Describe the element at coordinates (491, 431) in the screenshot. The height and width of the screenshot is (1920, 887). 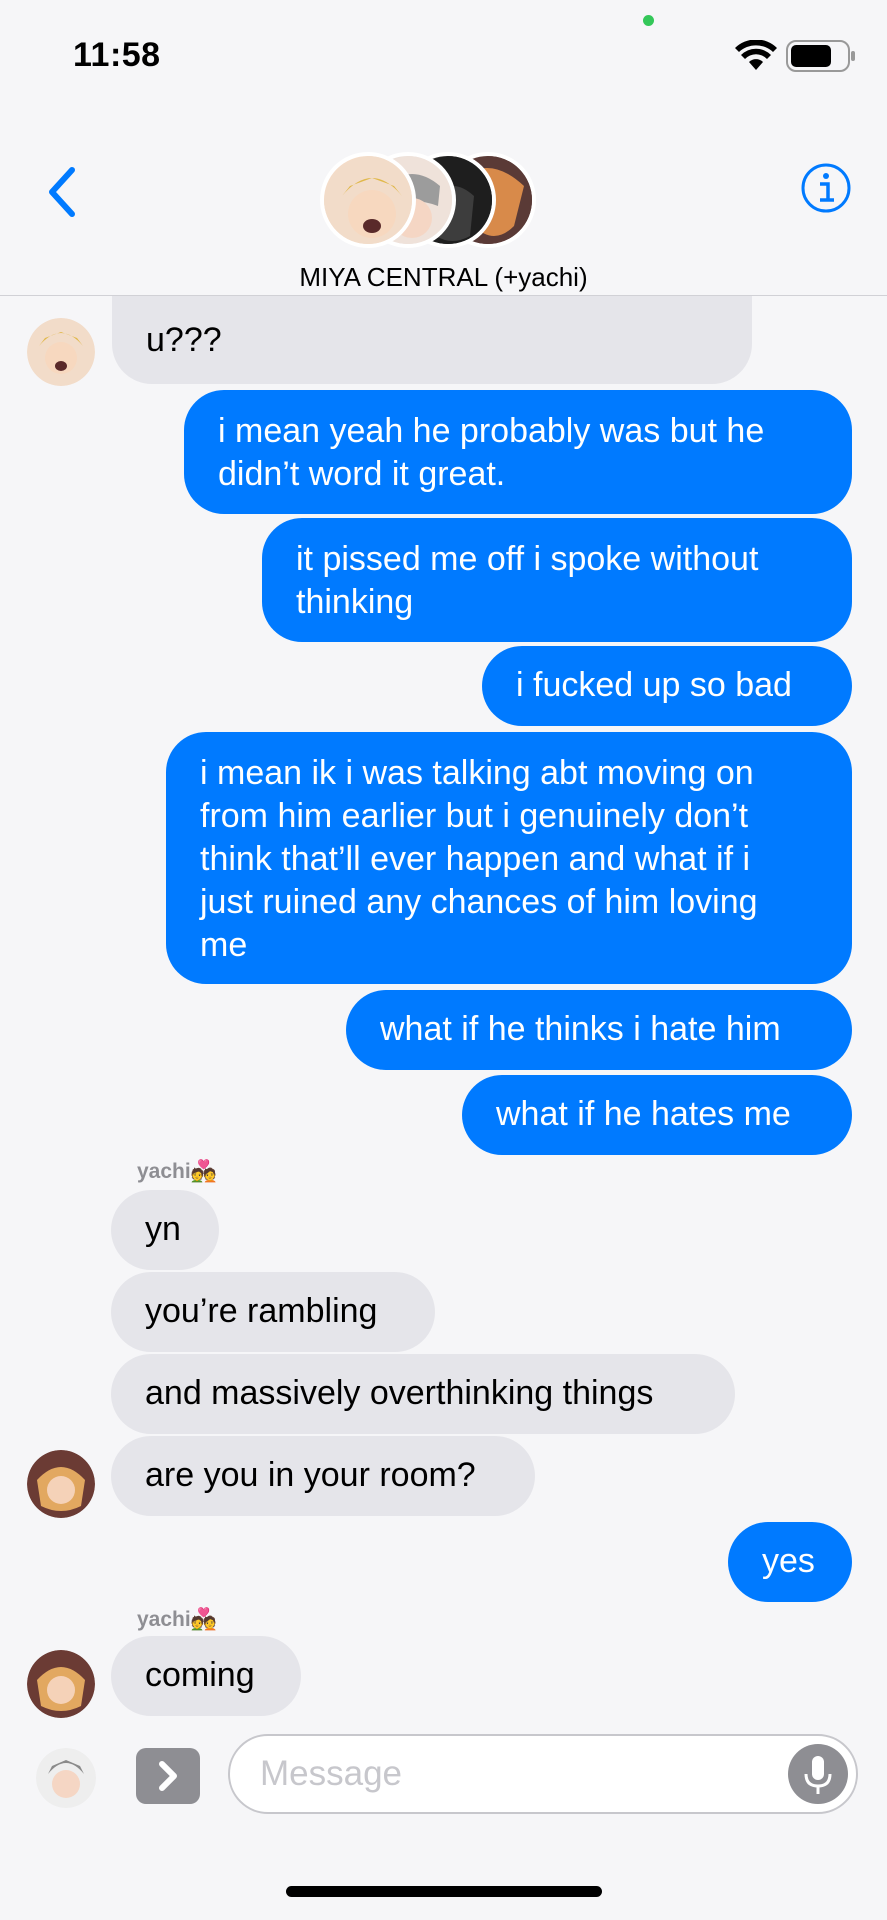
I see `message-text-line: i mean yeah he probably was but he` at that location.